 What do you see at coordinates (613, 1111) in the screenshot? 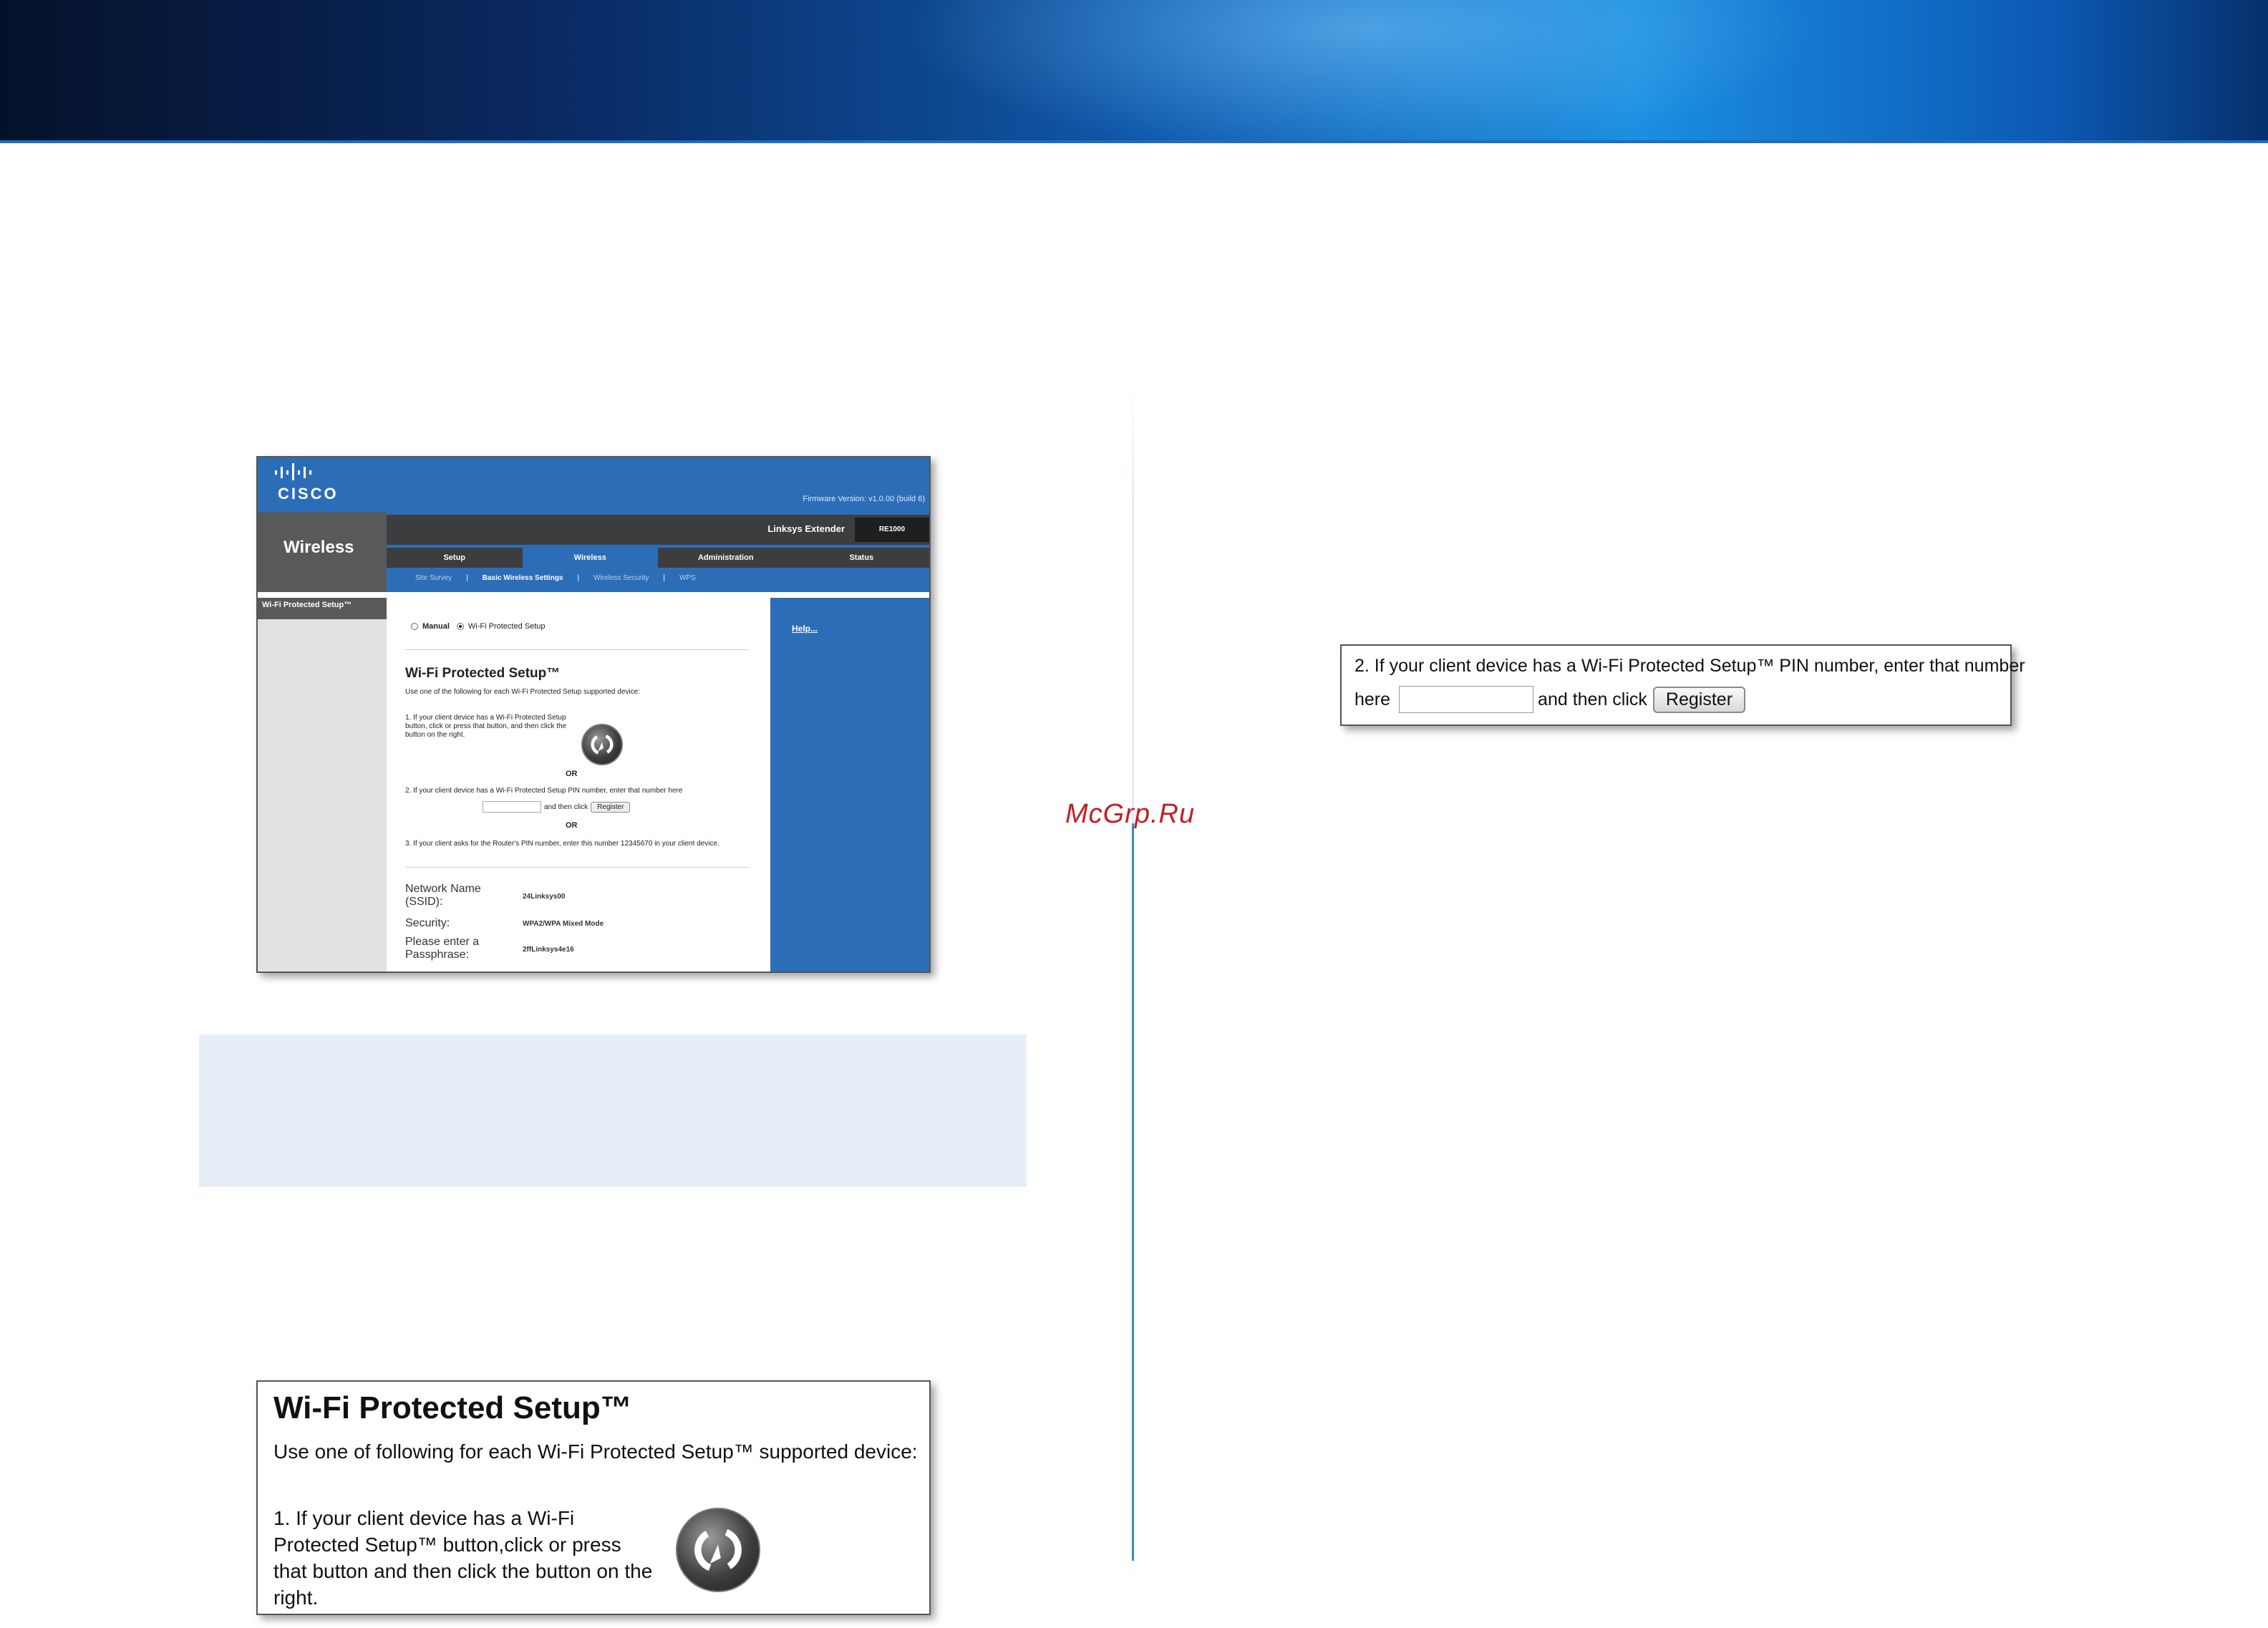
I see `note-box` at bounding box center [613, 1111].